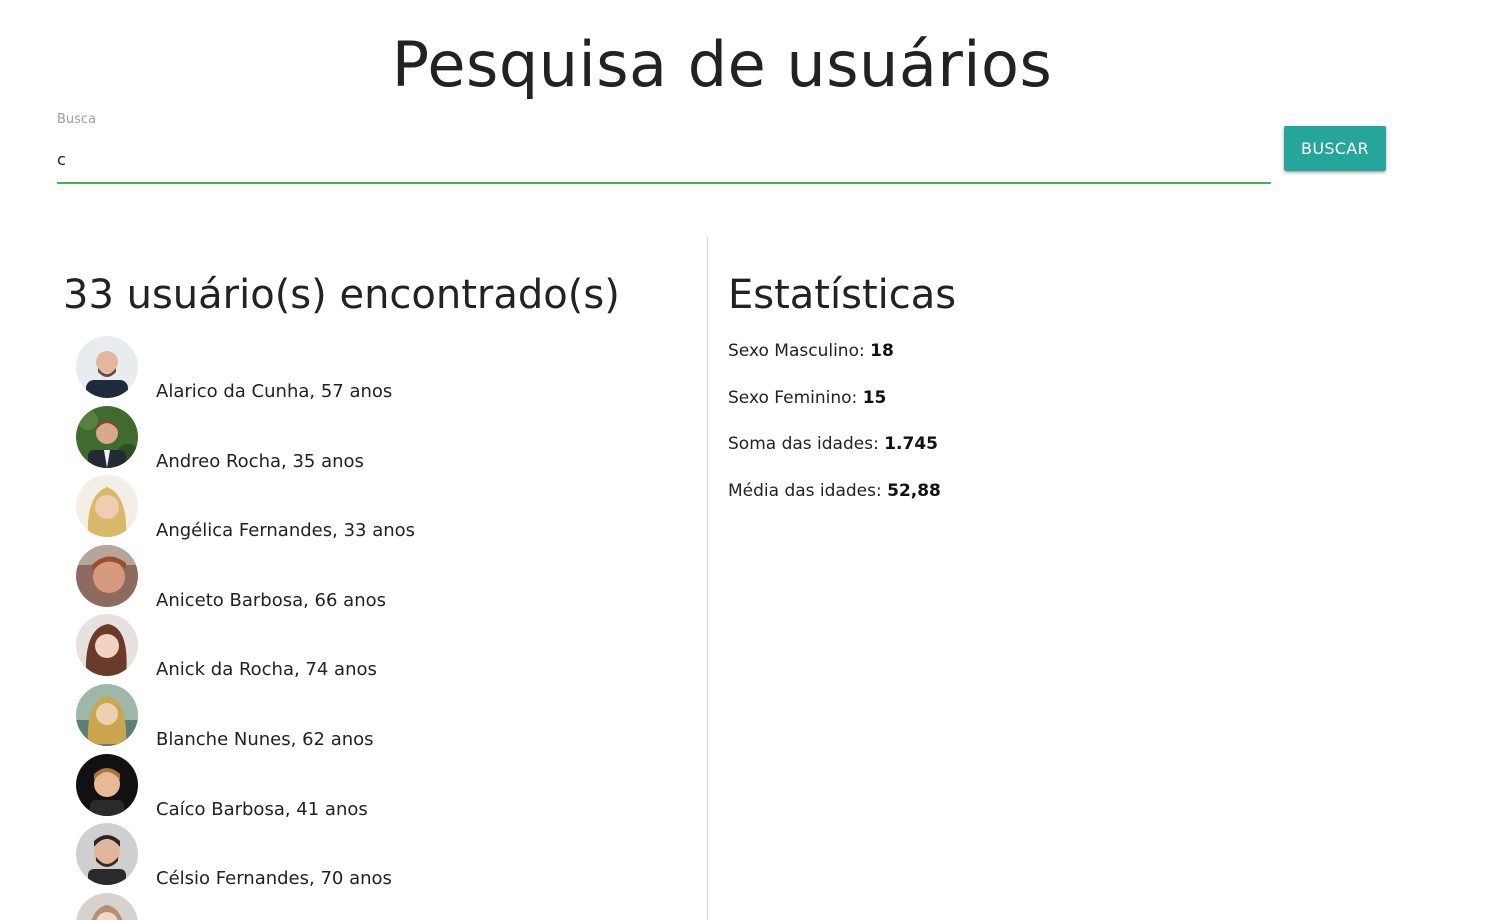 This screenshot has width=1506, height=920. I want to click on list-item: Andreo Rocha, 35 anos, so click(326, 440).